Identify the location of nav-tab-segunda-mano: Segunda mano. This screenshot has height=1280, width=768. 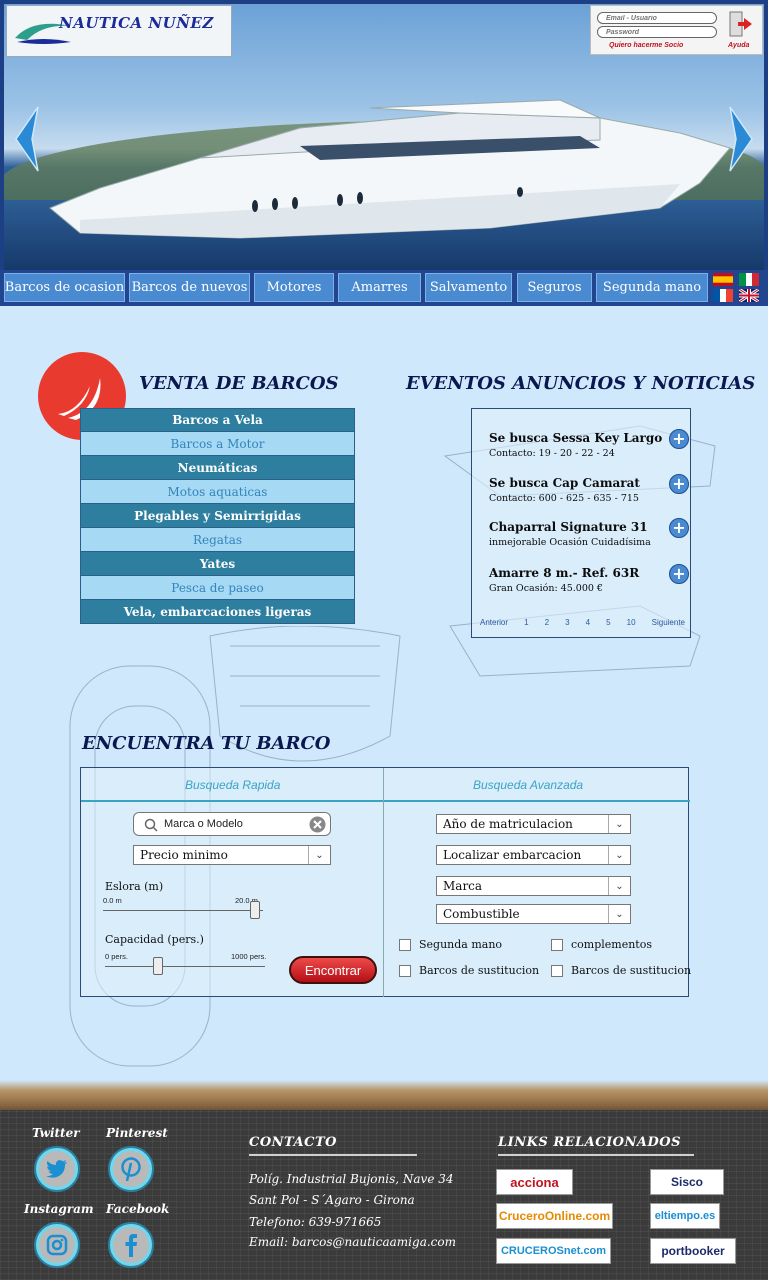
(652, 287).